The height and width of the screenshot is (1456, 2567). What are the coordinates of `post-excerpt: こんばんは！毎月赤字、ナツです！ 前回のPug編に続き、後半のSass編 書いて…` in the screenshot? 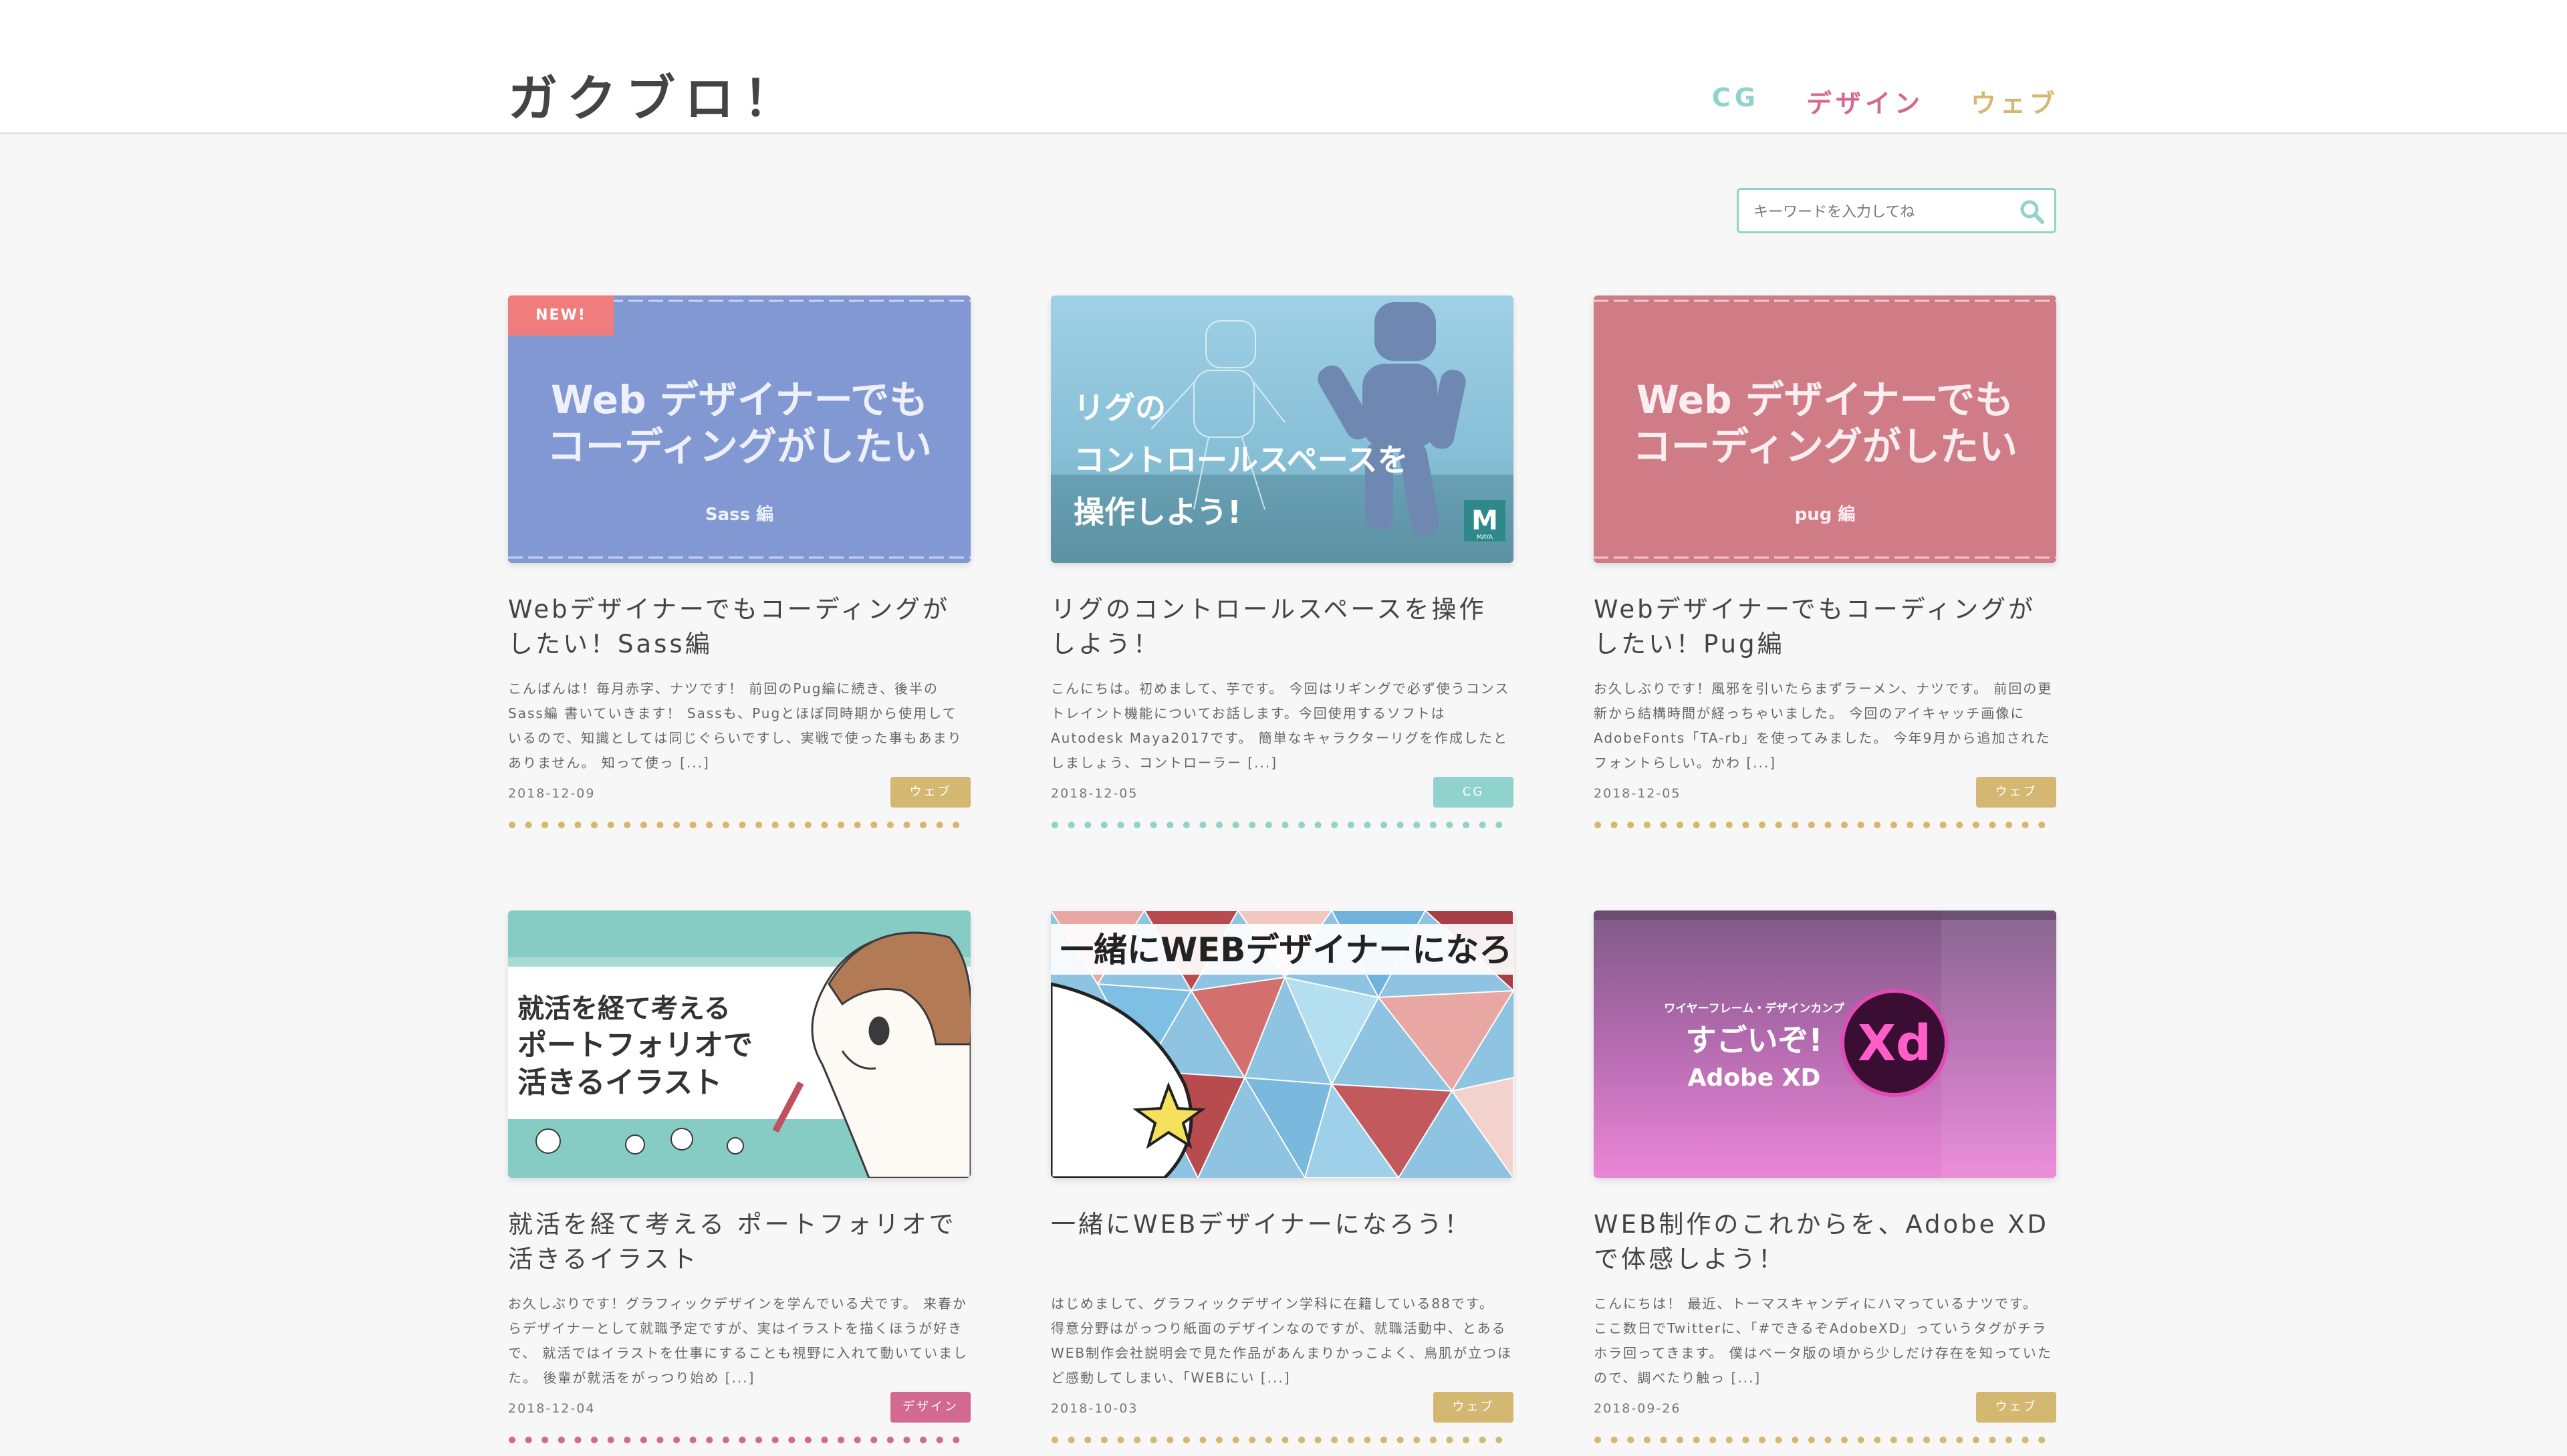 It's located at (735, 726).